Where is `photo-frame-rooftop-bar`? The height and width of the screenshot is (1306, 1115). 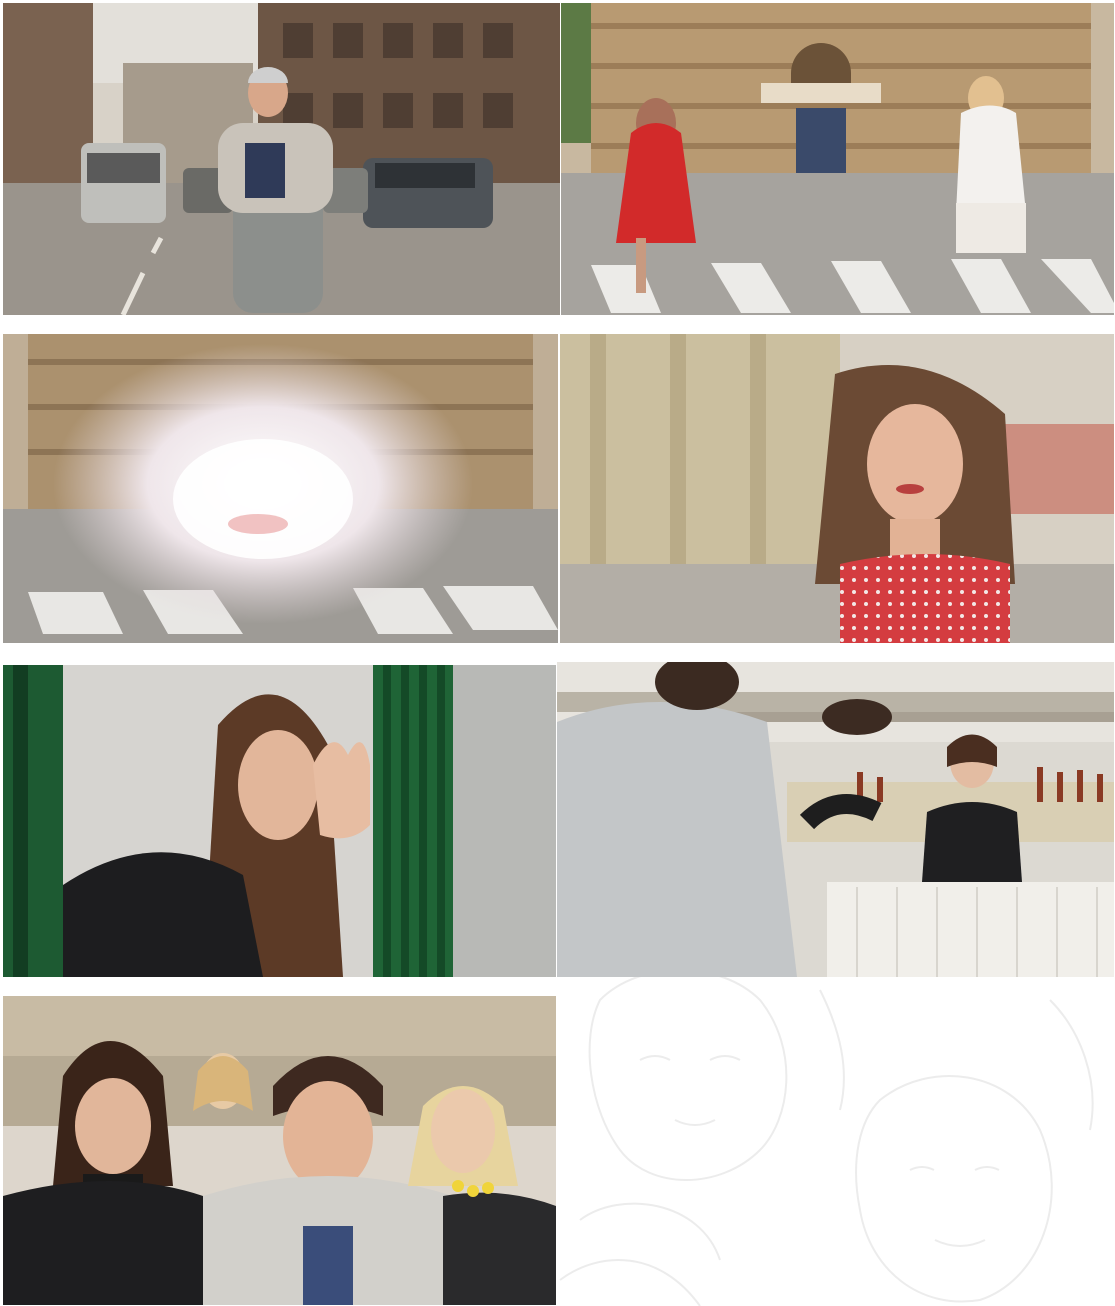
photo-frame-rooftop-bar is located at coordinates (835, 819).